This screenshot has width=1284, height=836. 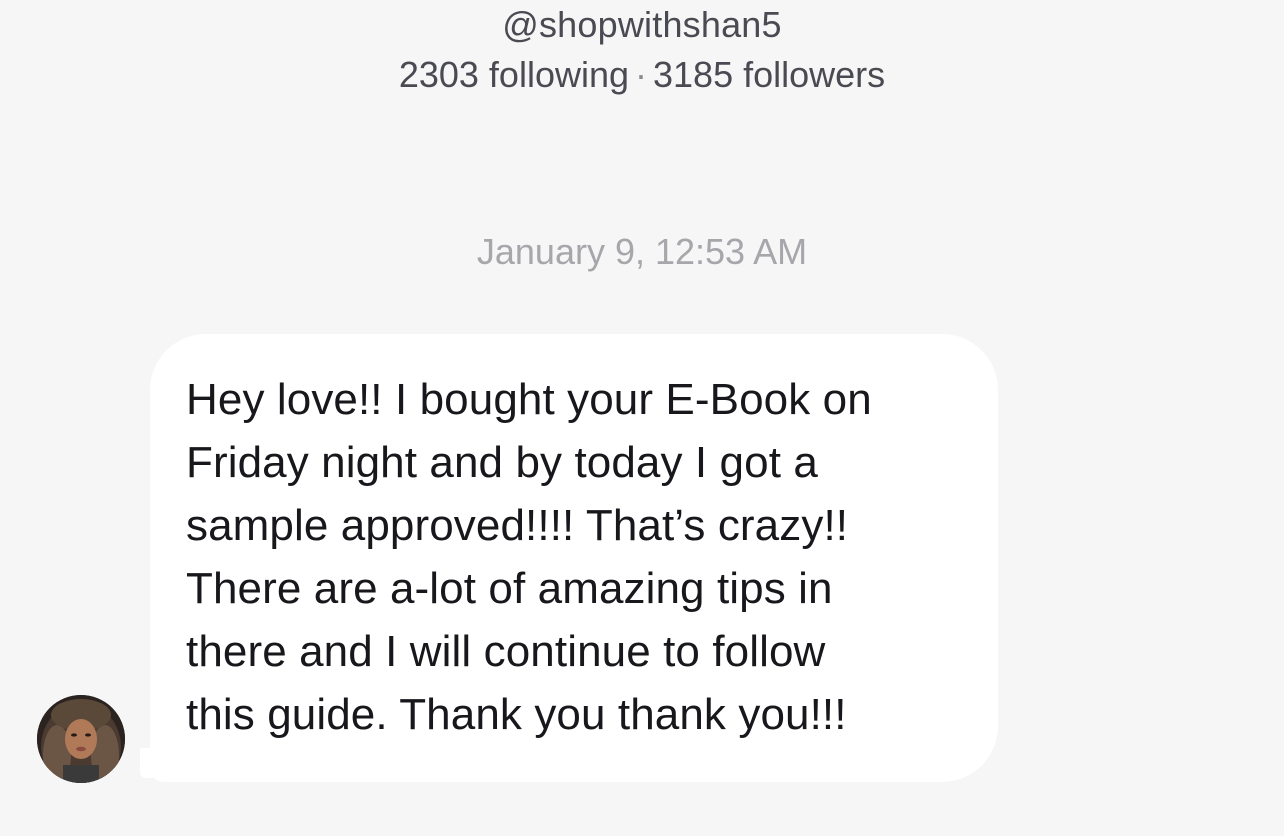 I want to click on profile-username: @shopwithshan5, so click(x=642, y=25).